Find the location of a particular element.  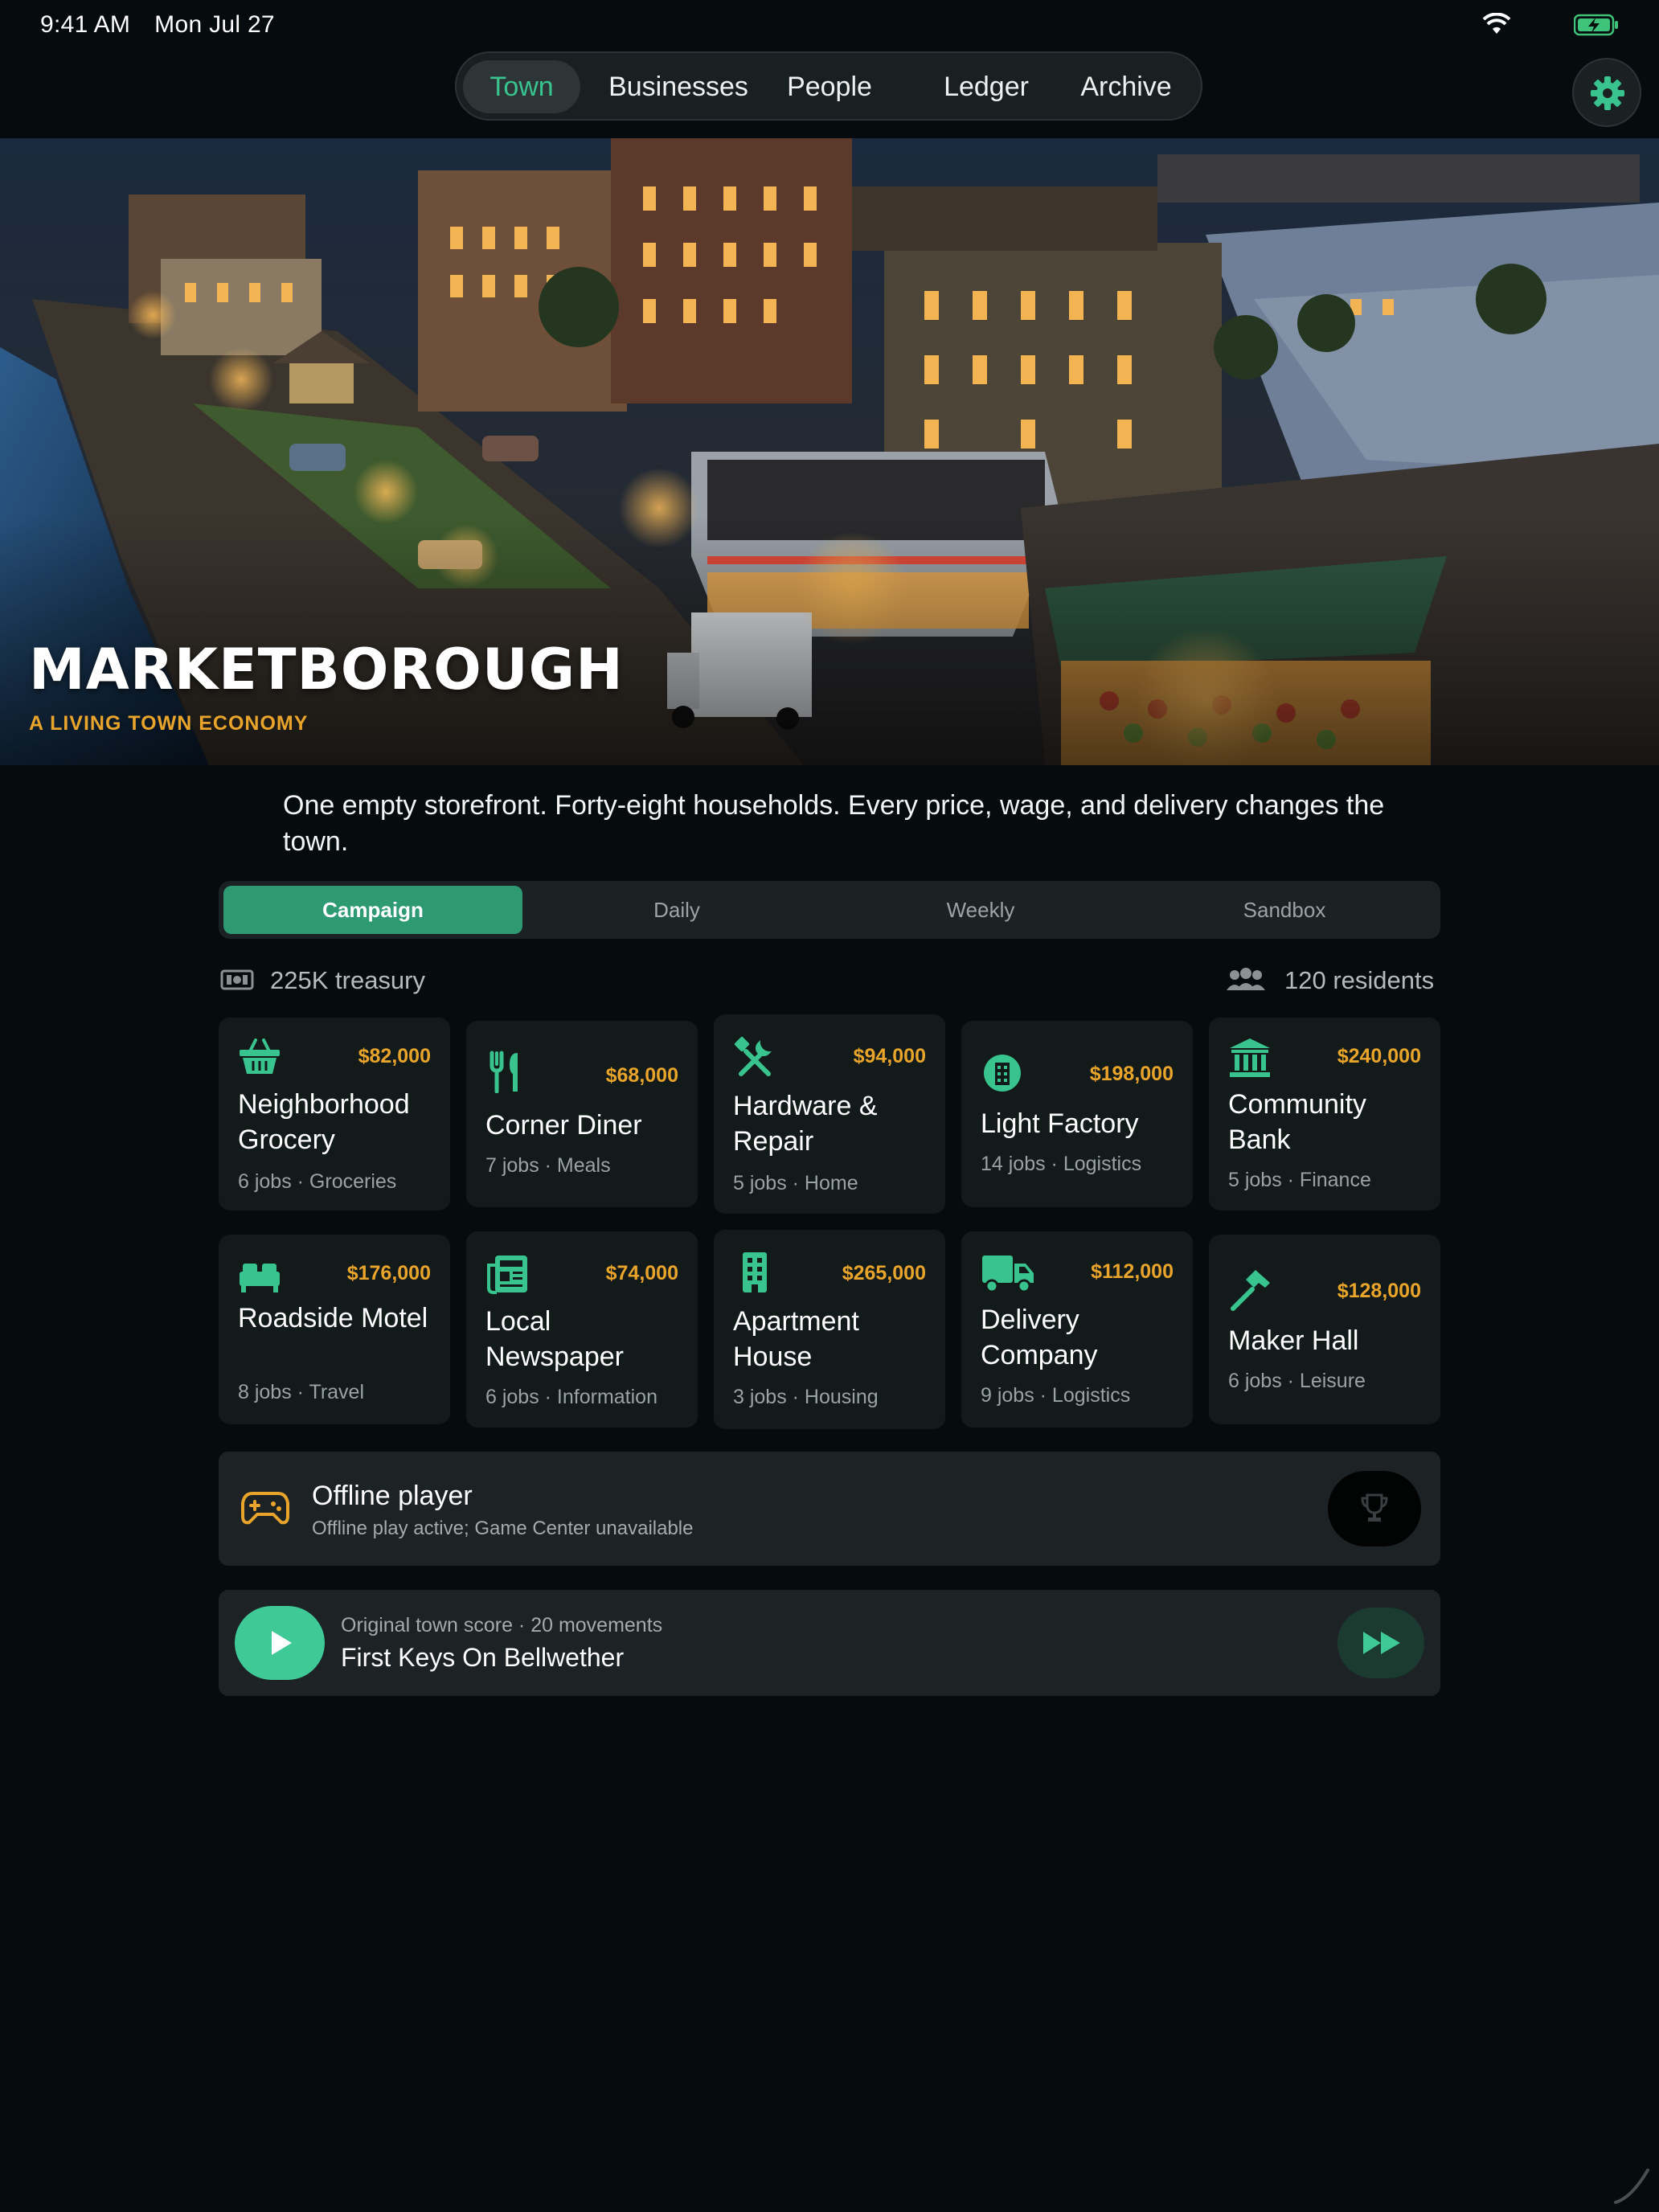

town-title: MARKETBOROUGH is located at coordinates (326, 670).